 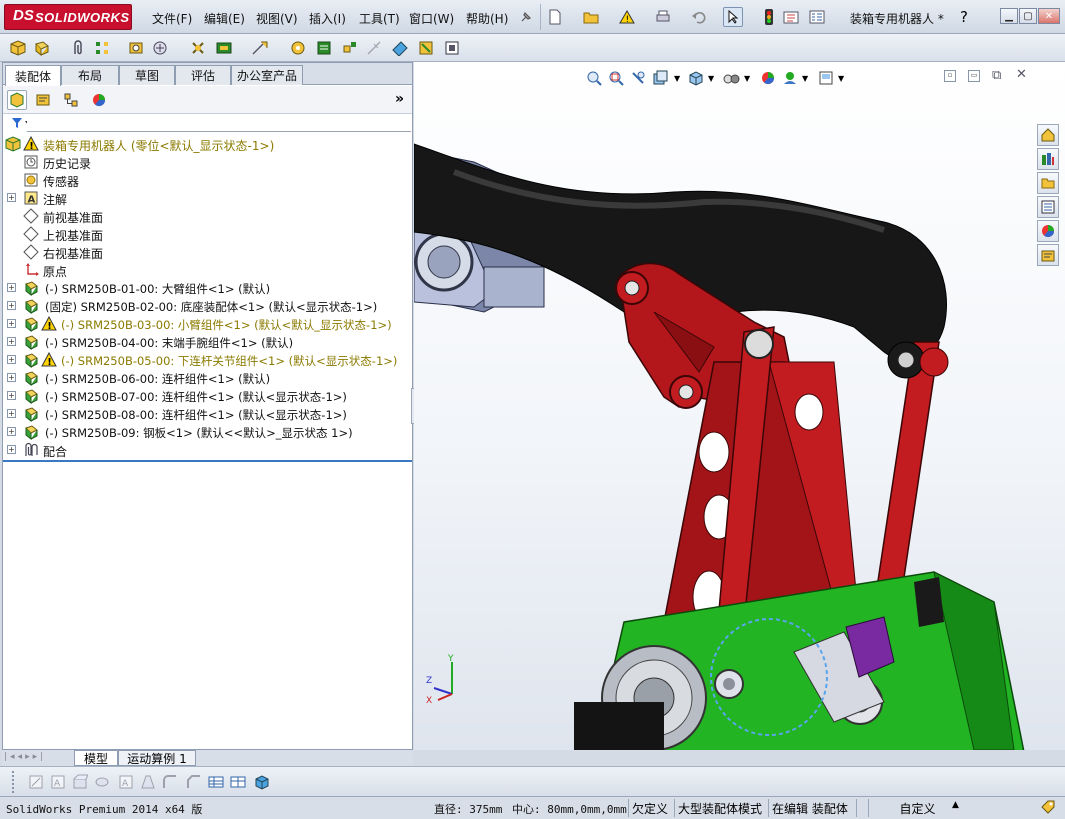 I want to click on select-arrow-icon, so click(x=733, y=17).